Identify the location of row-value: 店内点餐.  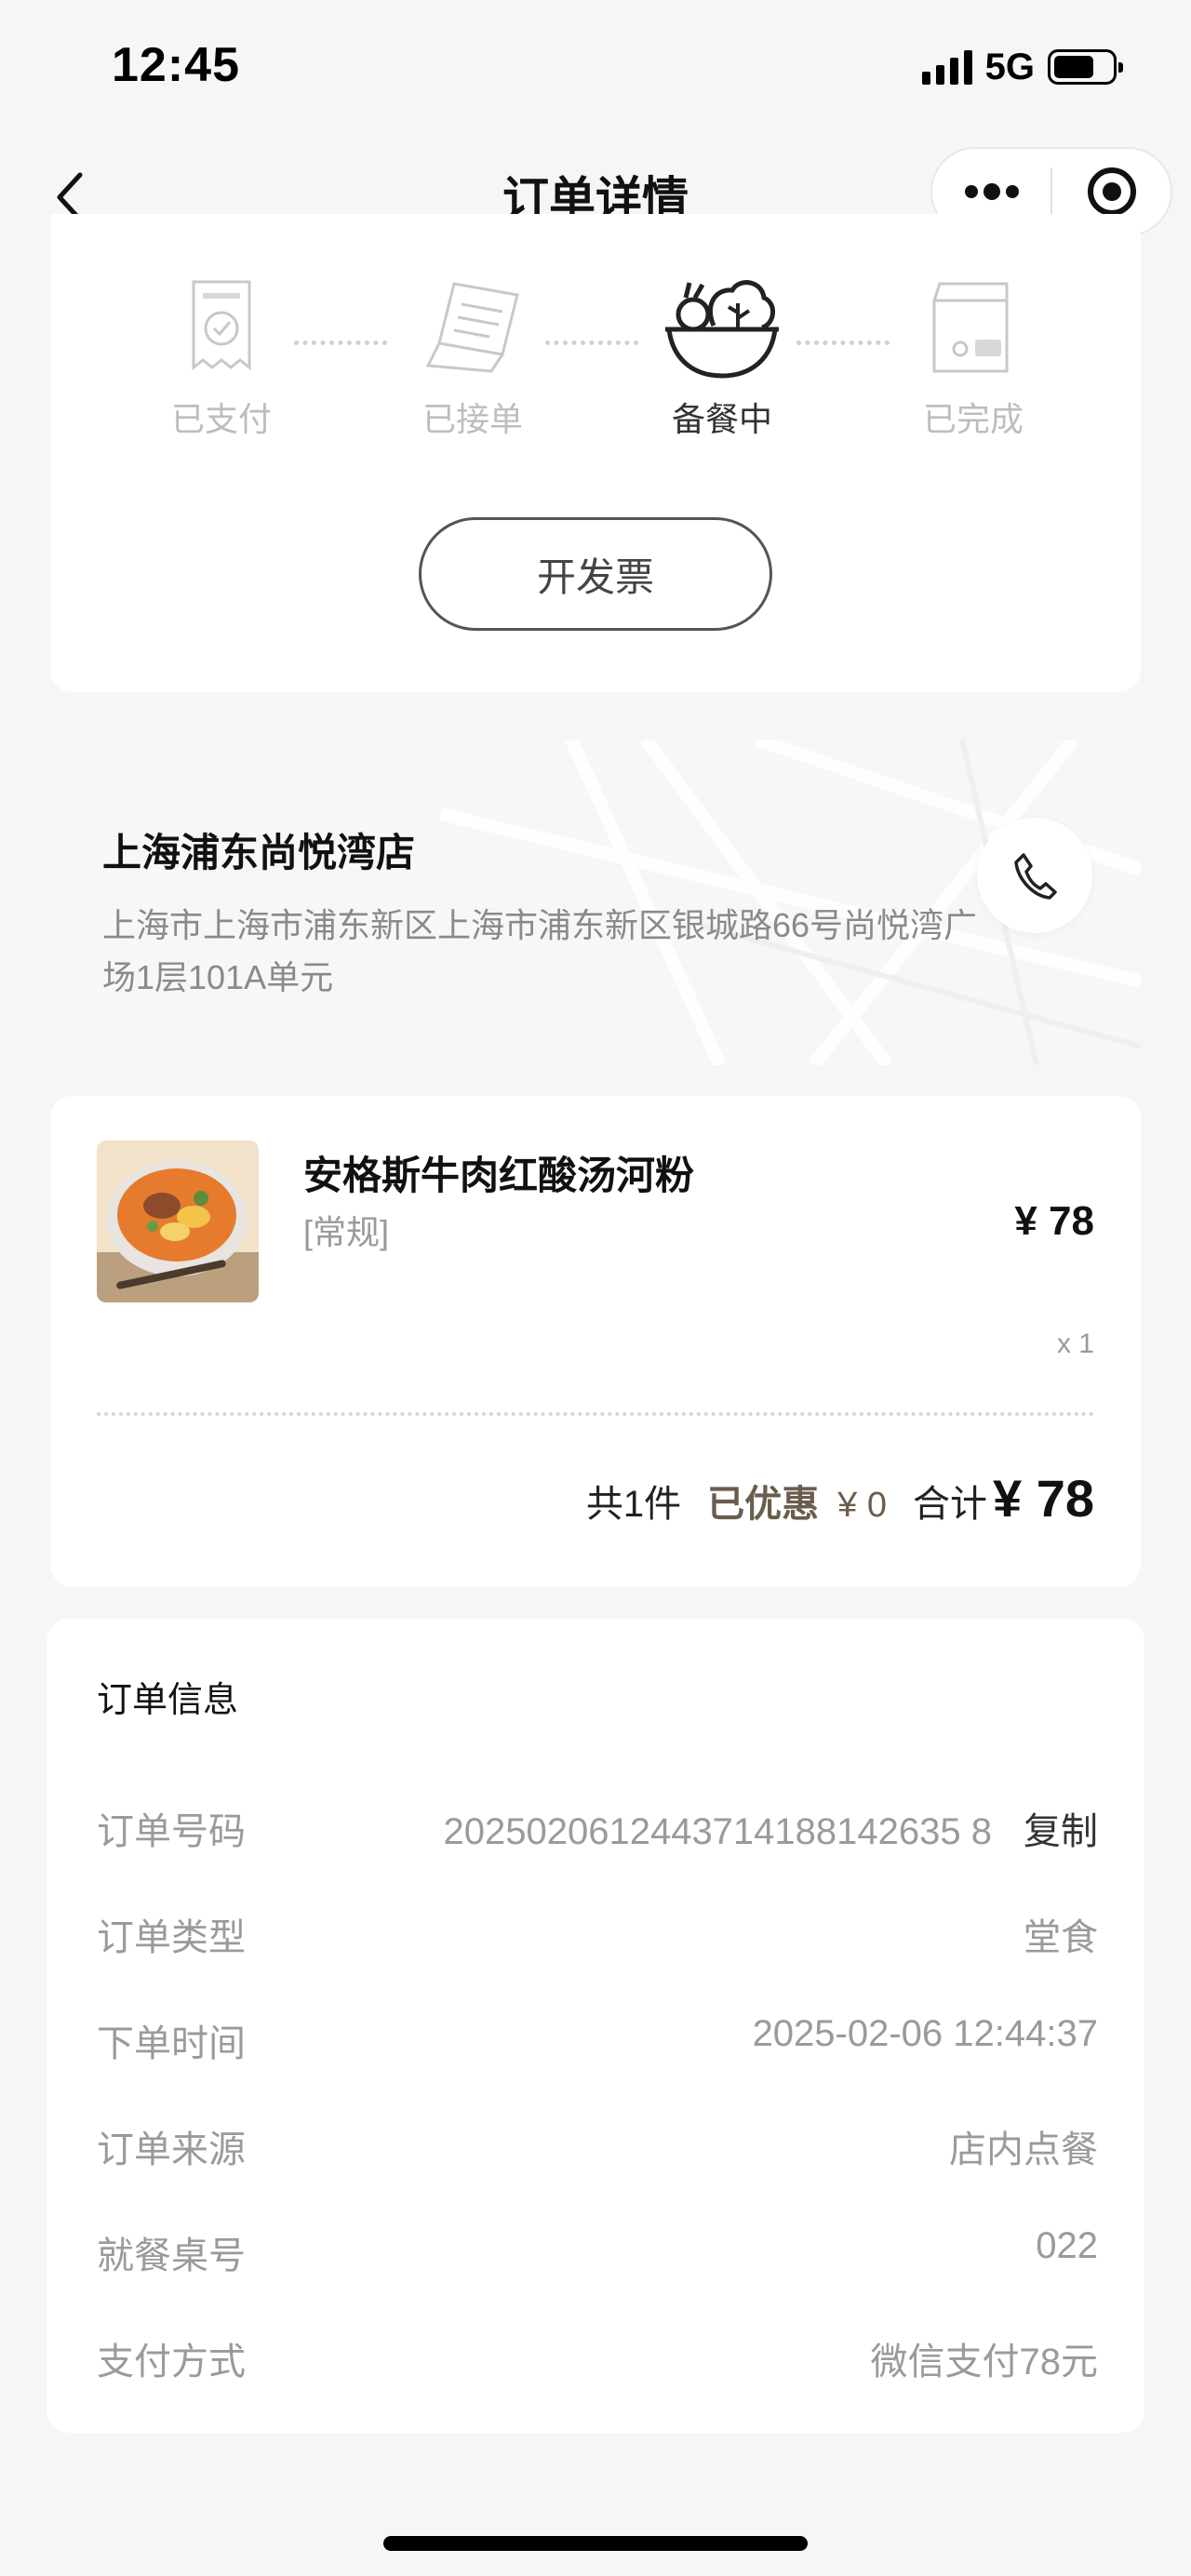
(1023, 2149).